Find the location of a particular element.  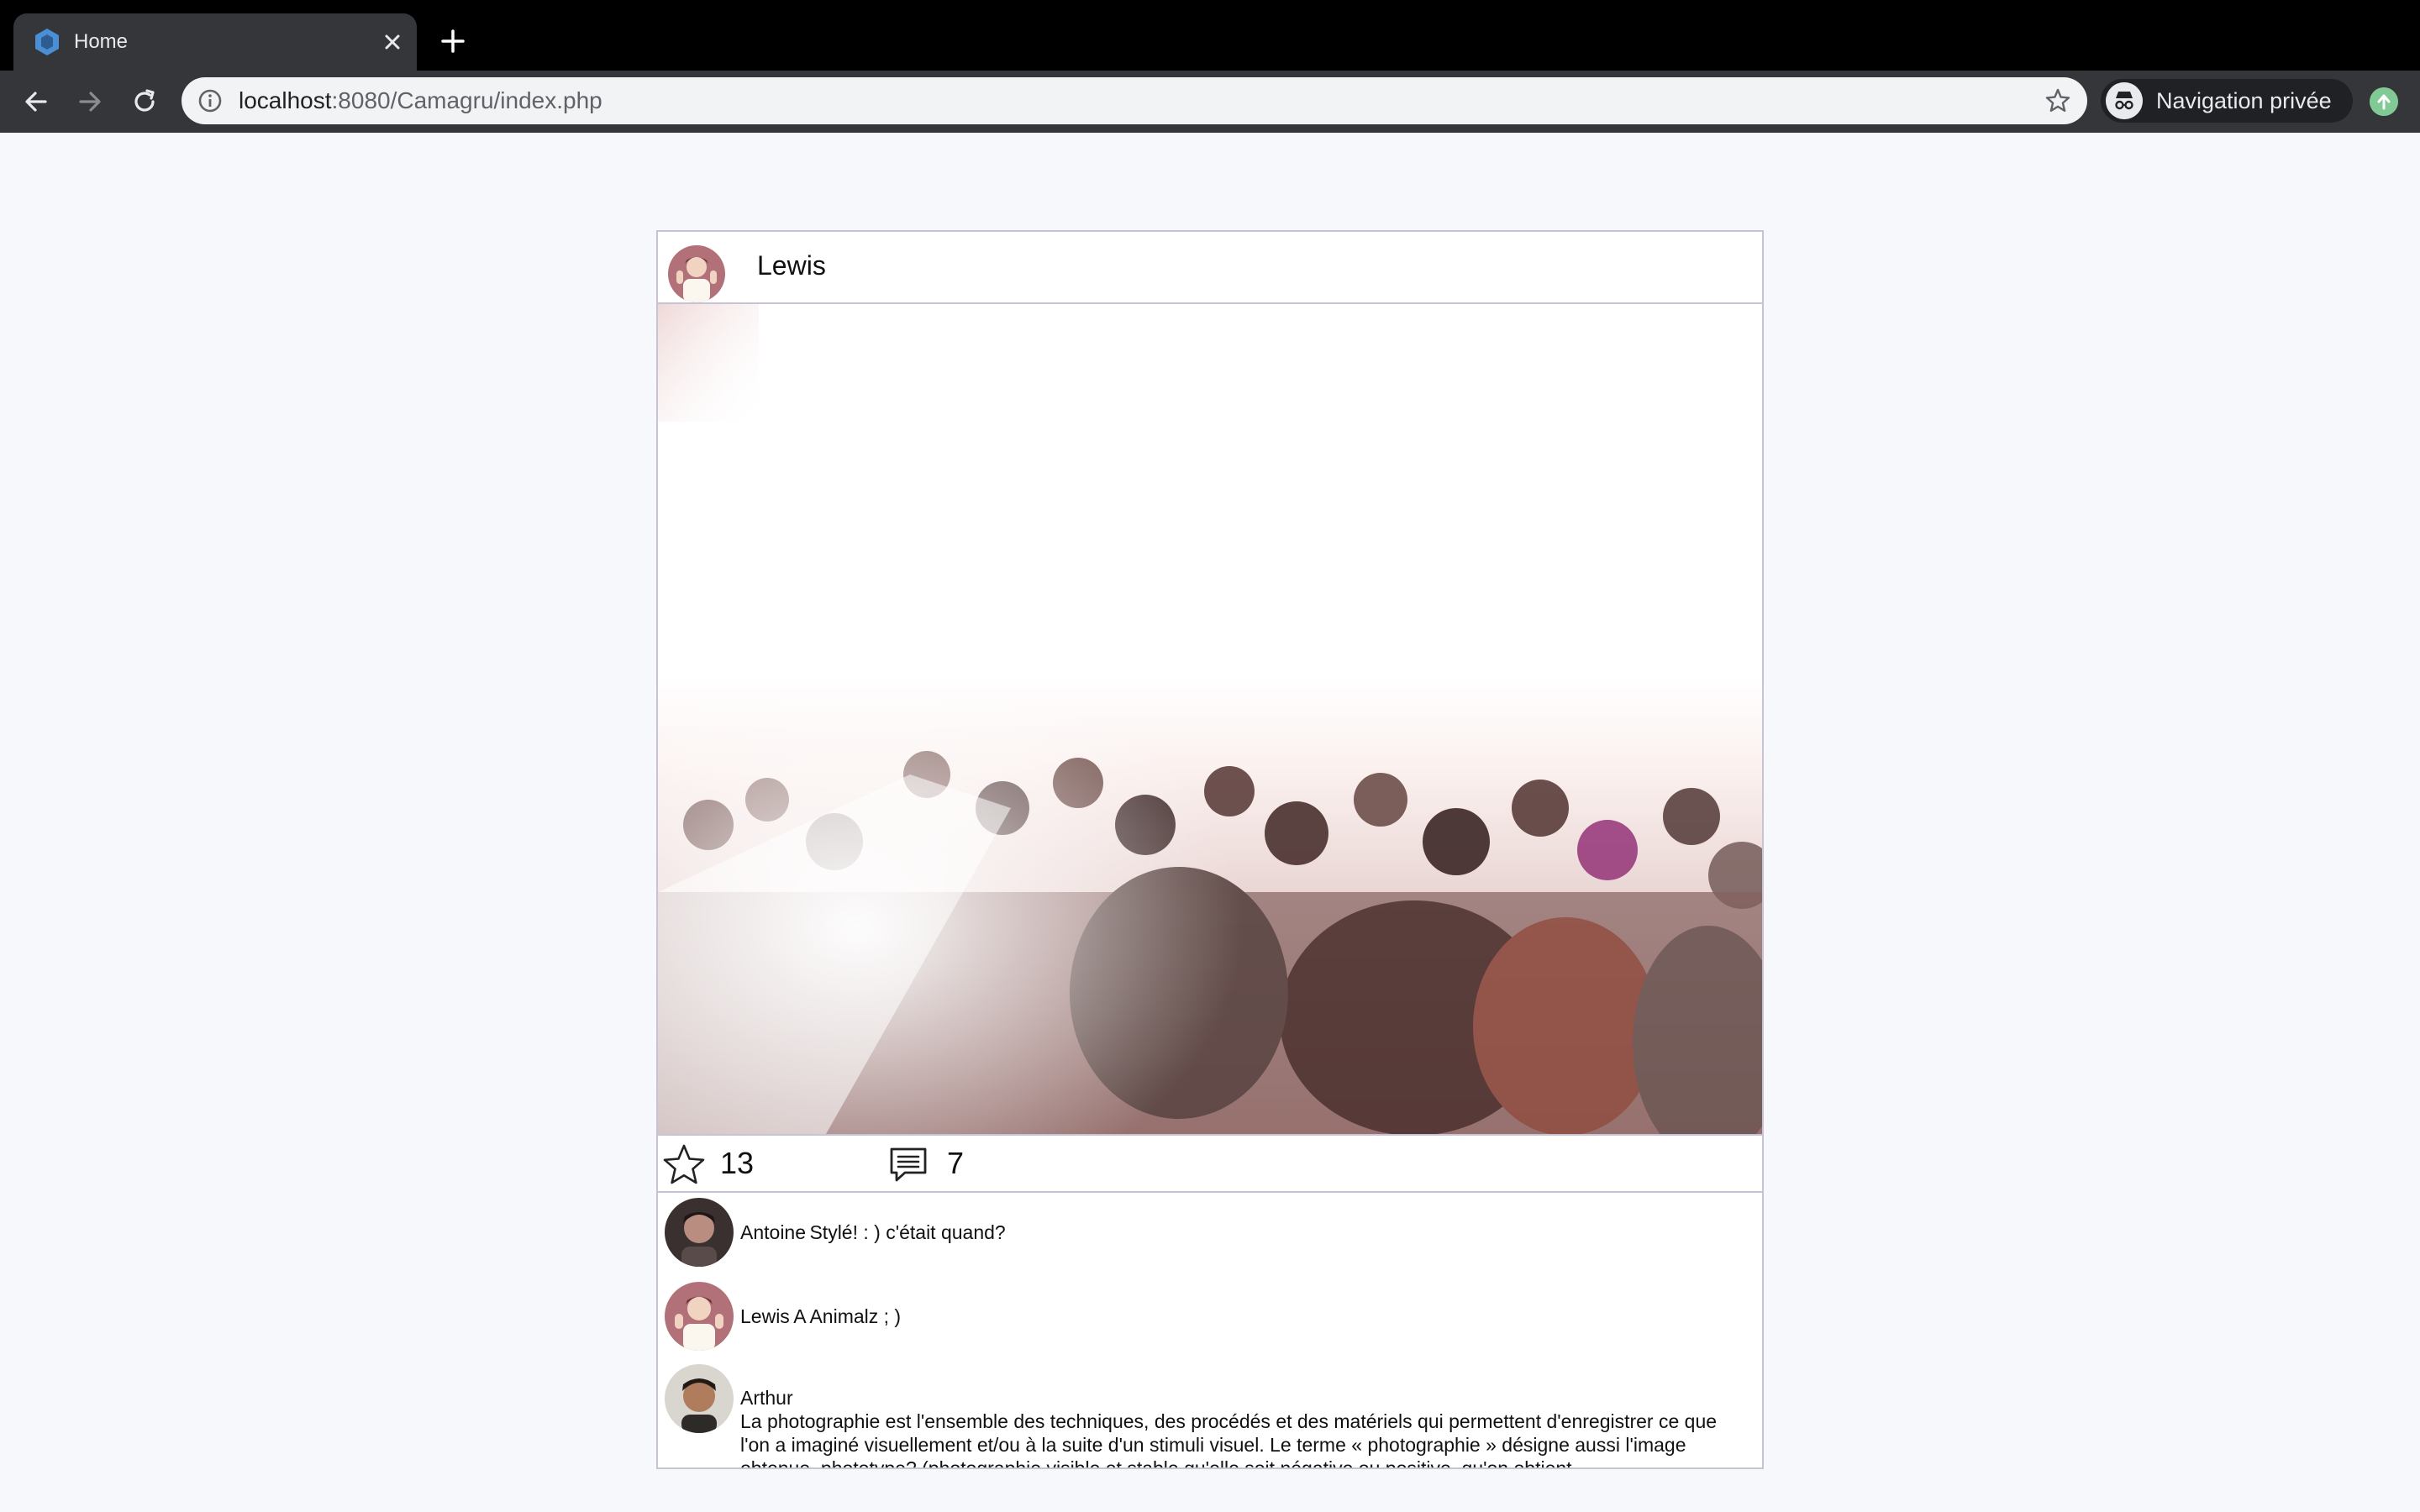

plus-icon is located at coordinates (453, 41).